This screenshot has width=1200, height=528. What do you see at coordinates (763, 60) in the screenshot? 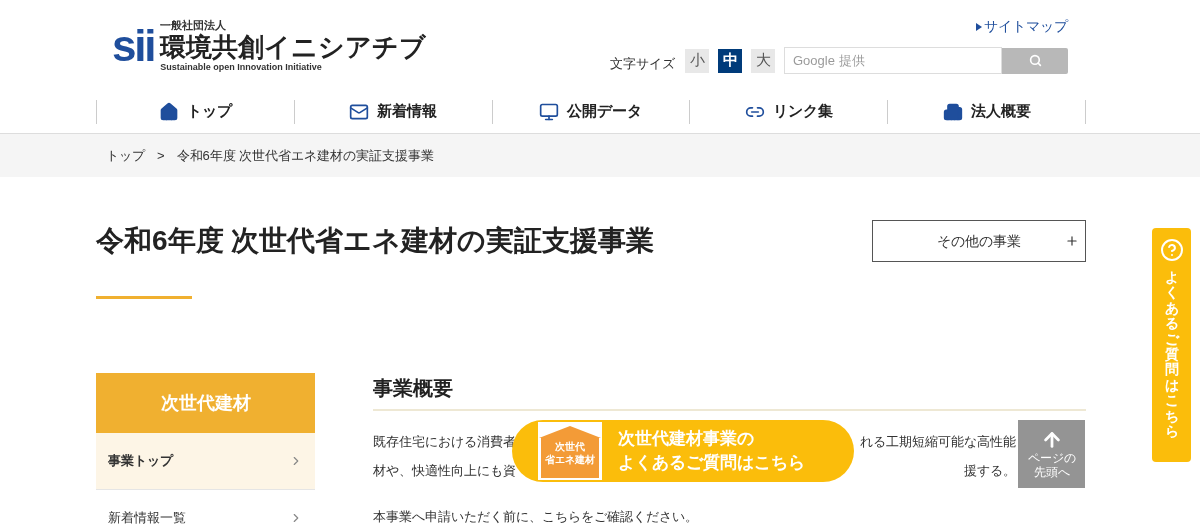
I see `font-size-button: 大` at bounding box center [763, 60].